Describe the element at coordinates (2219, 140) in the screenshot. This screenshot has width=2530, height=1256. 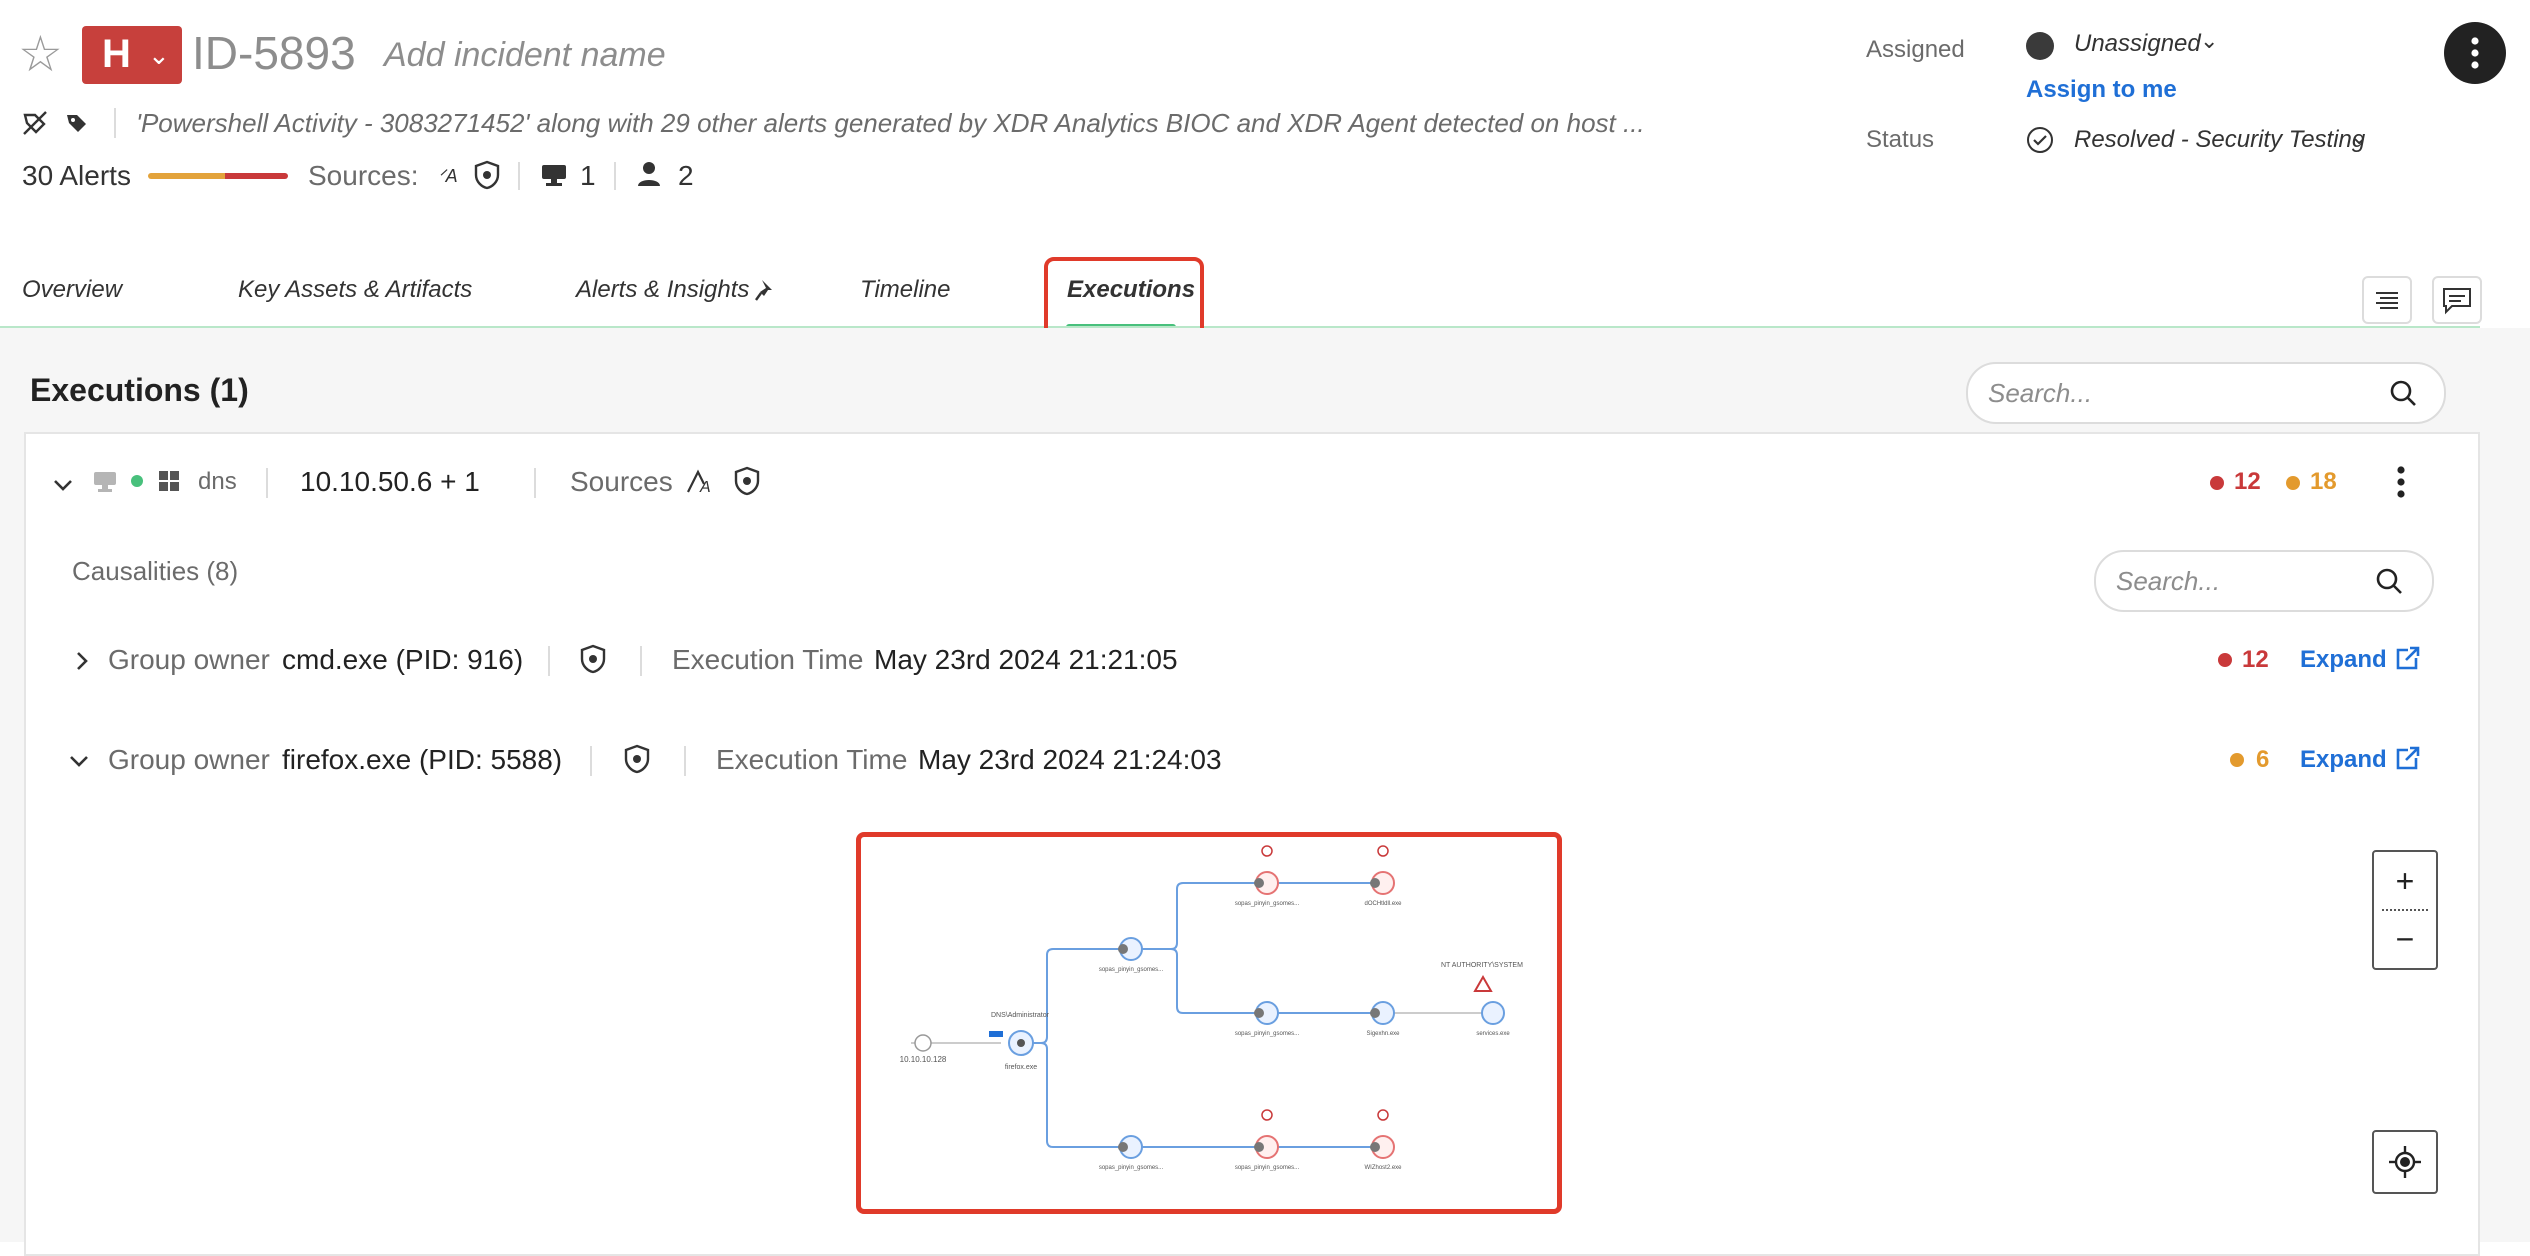
I see `status-dropdown: Resolved - Security Testing` at that location.